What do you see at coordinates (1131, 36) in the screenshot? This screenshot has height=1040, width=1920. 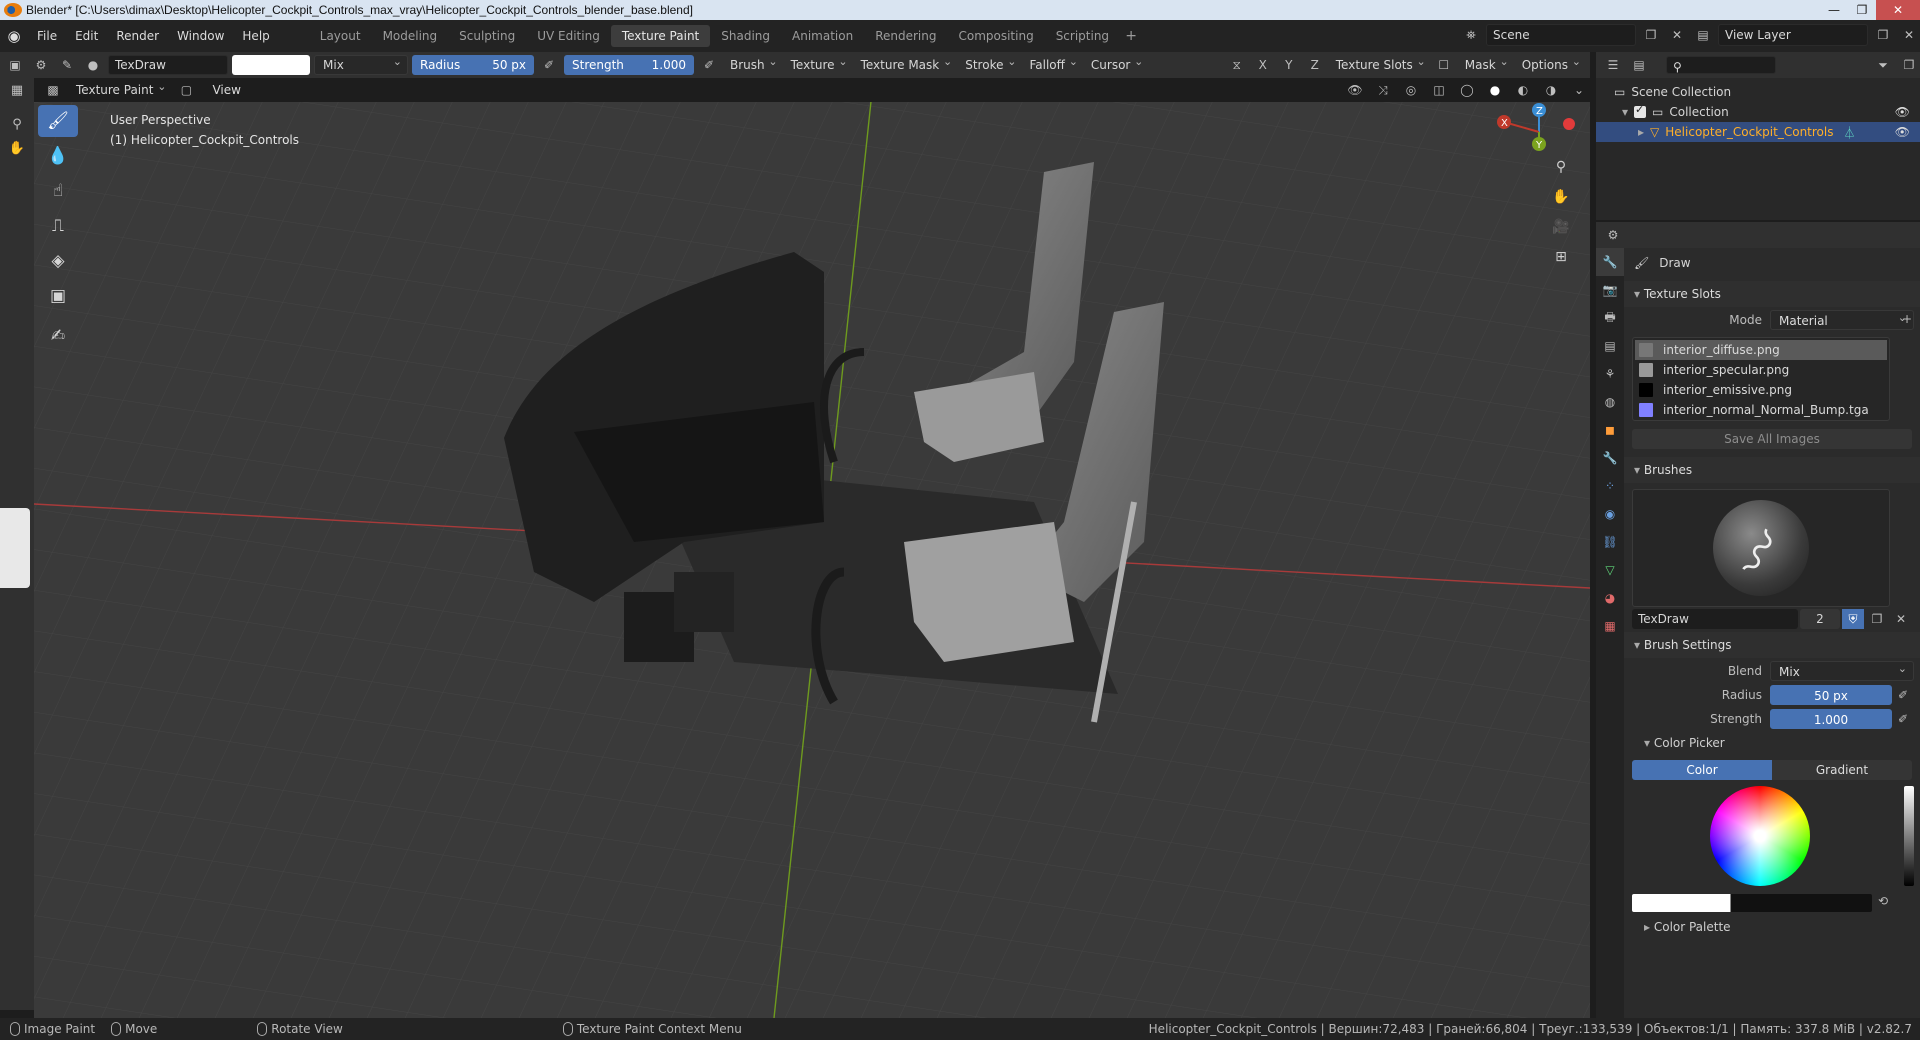 I see `add-workspace-icon: +` at bounding box center [1131, 36].